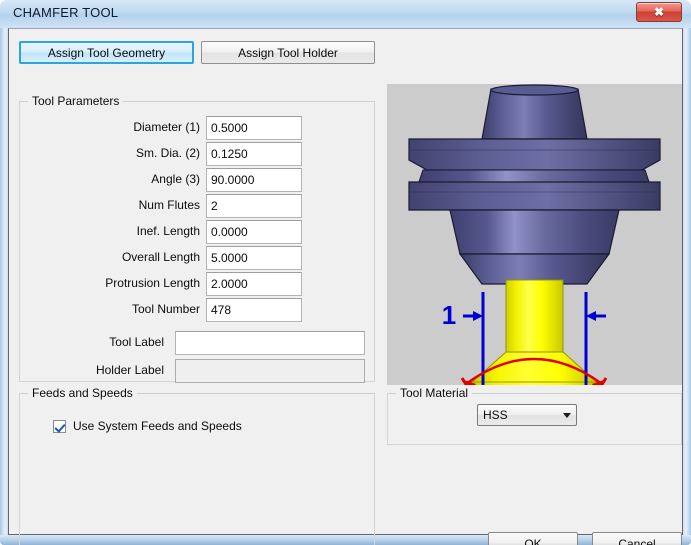  Describe the element at coordinates (152, 283) in the screenshot. I see `label-protrusion-length: Protrusion Length` at that location.